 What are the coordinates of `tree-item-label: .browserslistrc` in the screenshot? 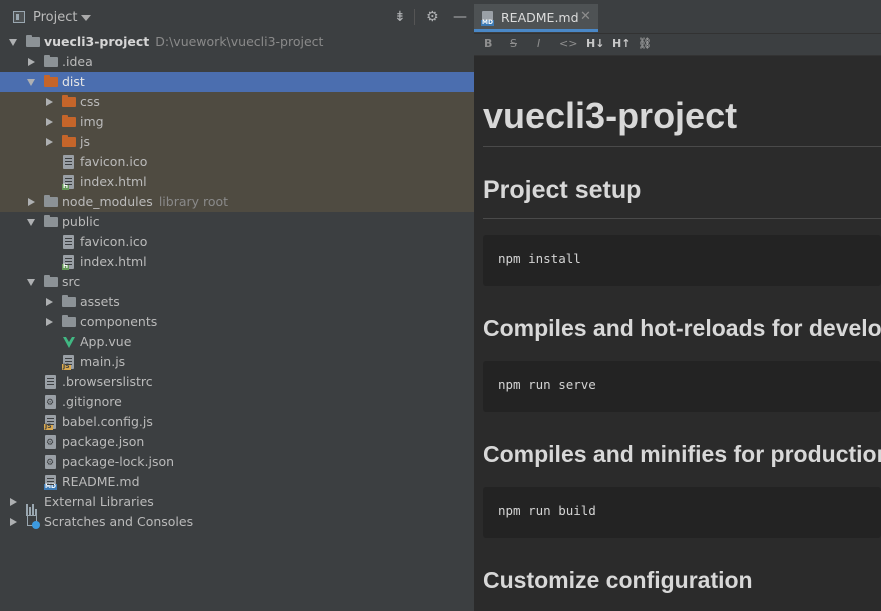 It's located at (107, 381).